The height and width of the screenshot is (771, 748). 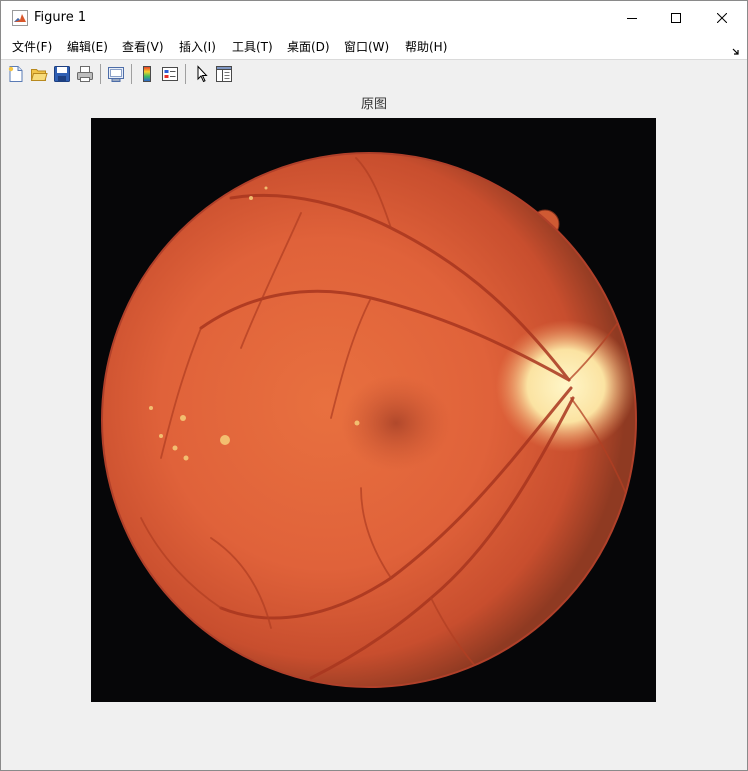 I want to click on window-title: Figure 1, so click(x=60, y=17).